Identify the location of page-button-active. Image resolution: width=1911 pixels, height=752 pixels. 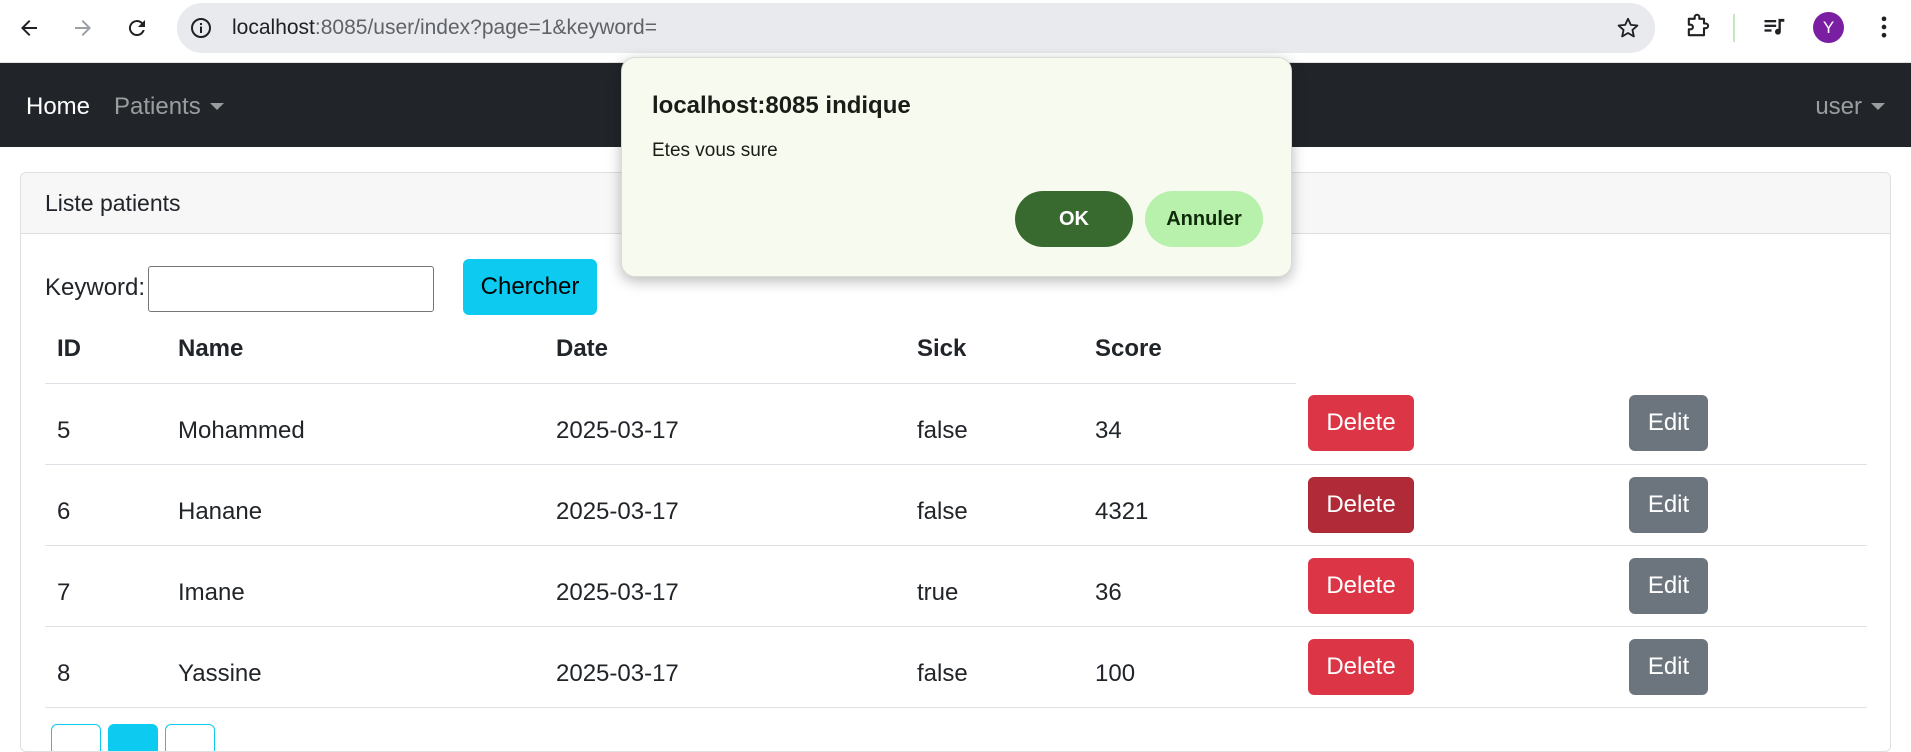
(133, 737).